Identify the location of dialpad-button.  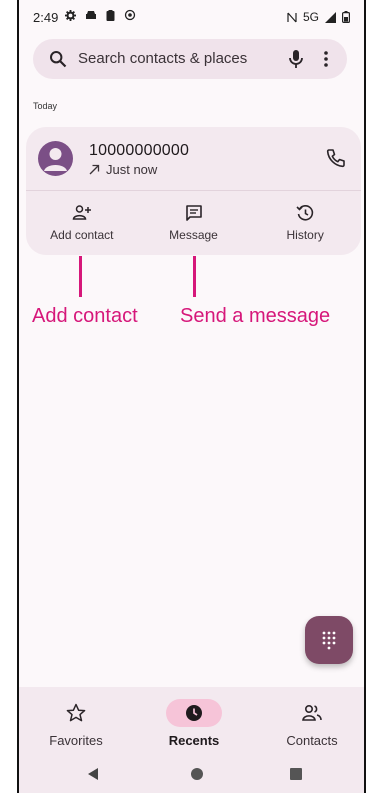
(329, 640).